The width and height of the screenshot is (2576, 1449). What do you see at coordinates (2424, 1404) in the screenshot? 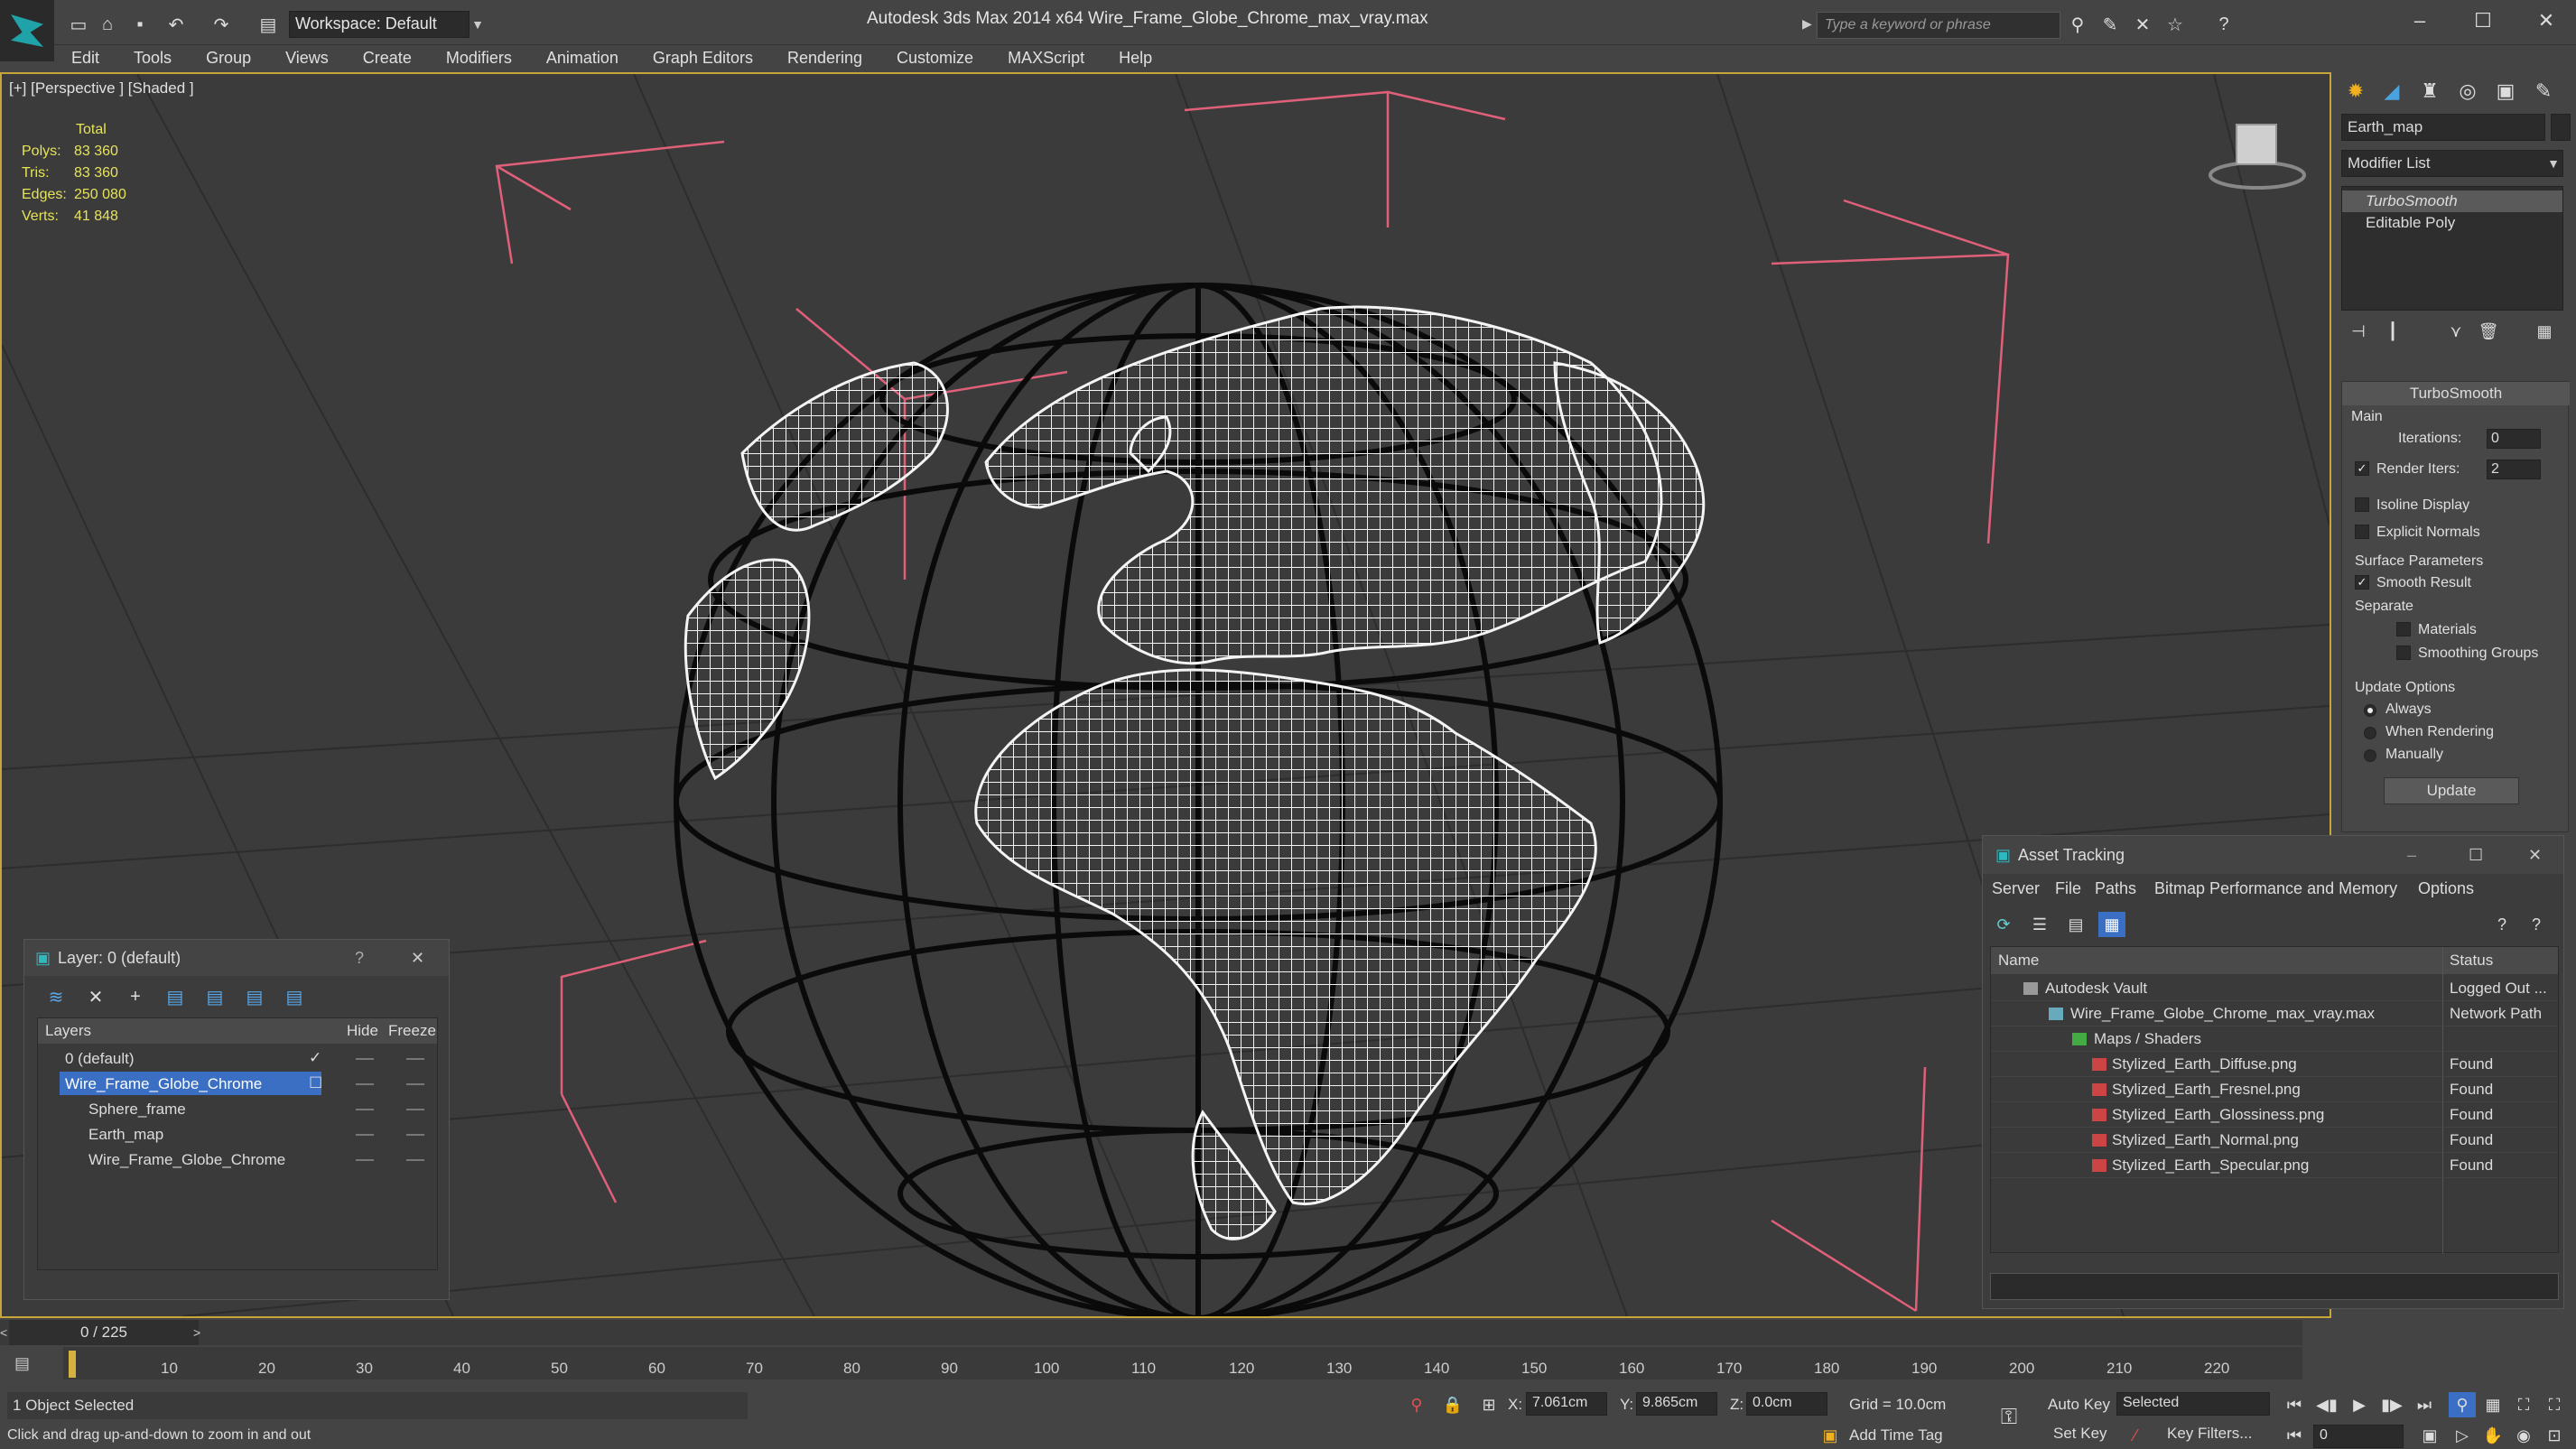
I see `go-to-end-icon: ⏭` at bounding box center [2424, 1404].